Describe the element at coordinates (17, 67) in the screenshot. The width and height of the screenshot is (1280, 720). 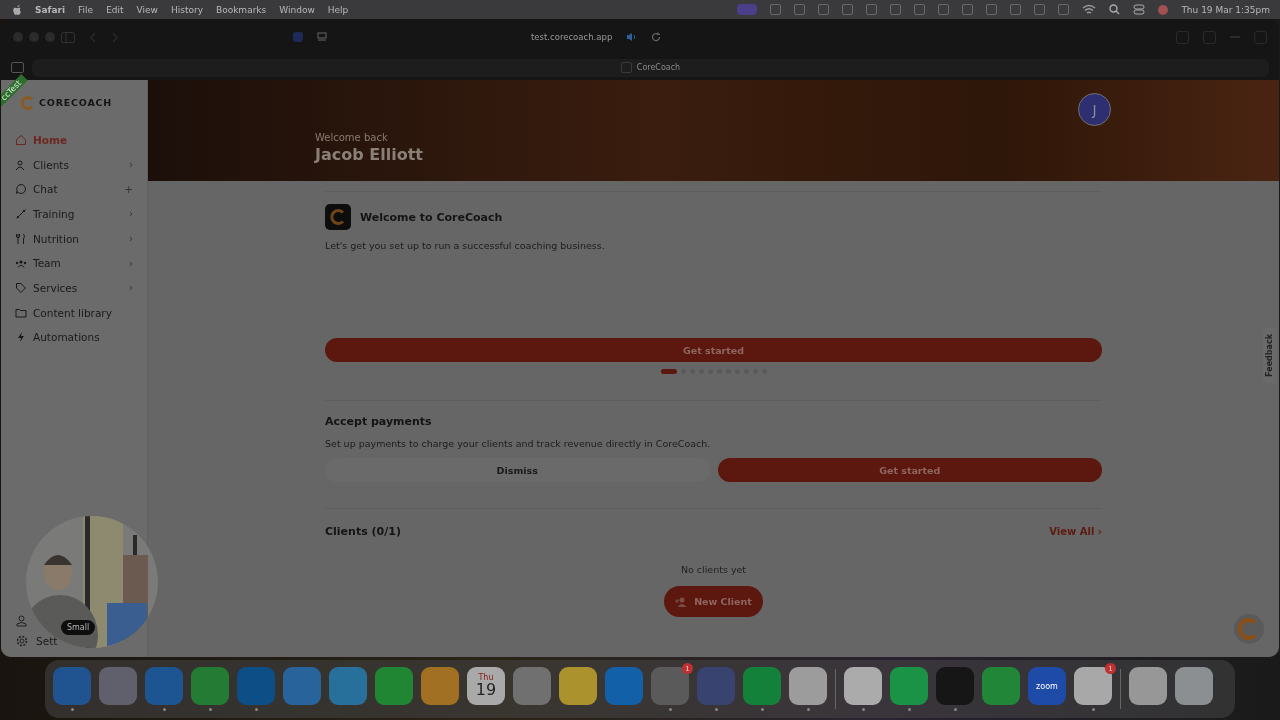
I see `tab-group-icon` at that location.